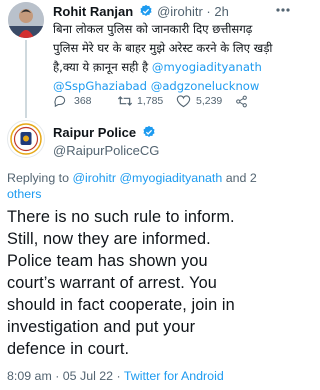  What do you see at coordinates (94, 132) in the screenshot?
I see `author-name: Raipur Police` at bounding box center [94, 132].